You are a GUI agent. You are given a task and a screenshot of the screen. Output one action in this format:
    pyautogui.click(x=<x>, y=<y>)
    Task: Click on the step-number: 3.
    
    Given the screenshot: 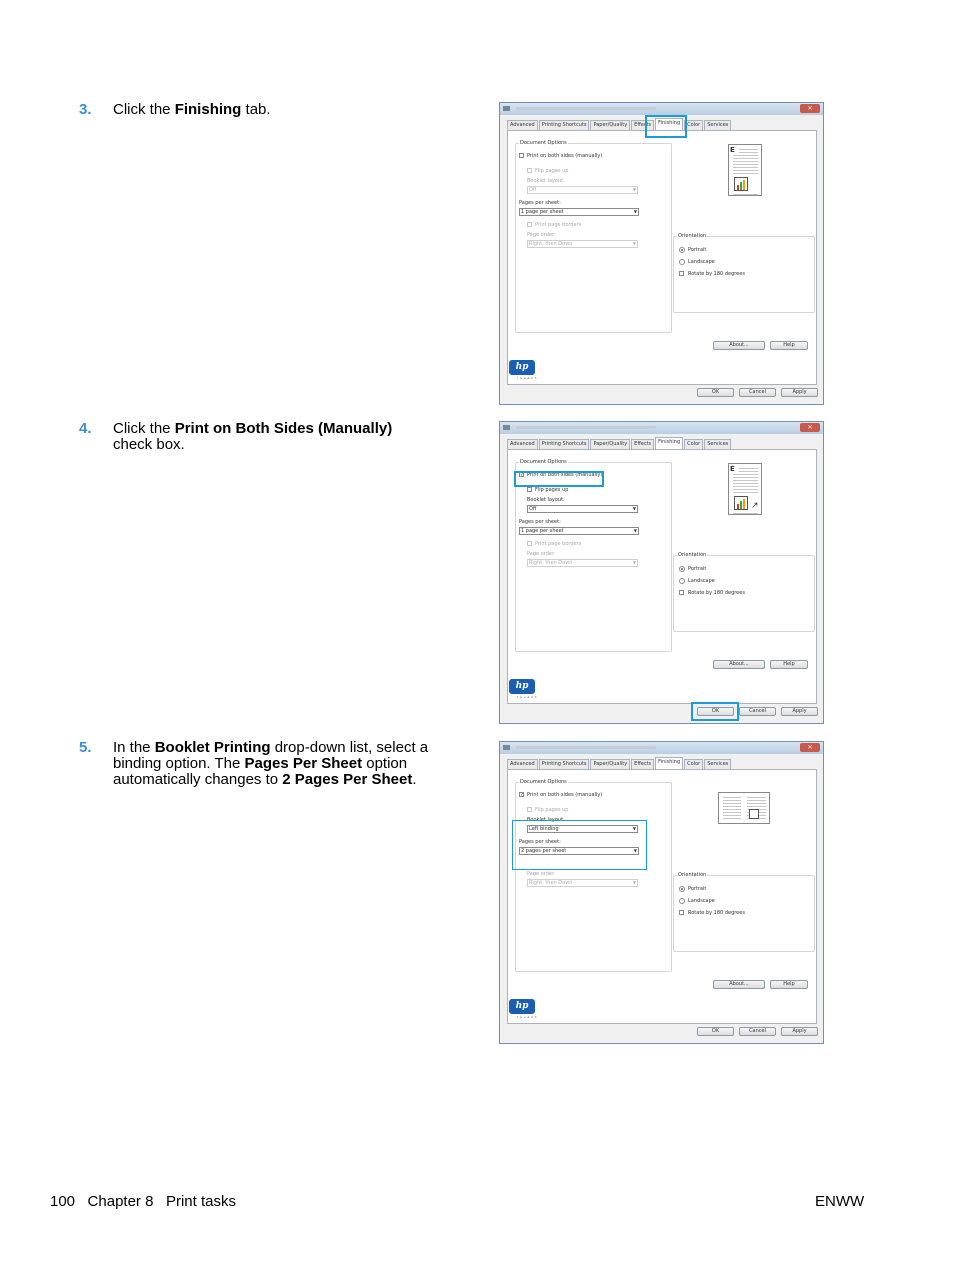 What is the action you would take?
    pyautogui.click(x=85, y=109)
    